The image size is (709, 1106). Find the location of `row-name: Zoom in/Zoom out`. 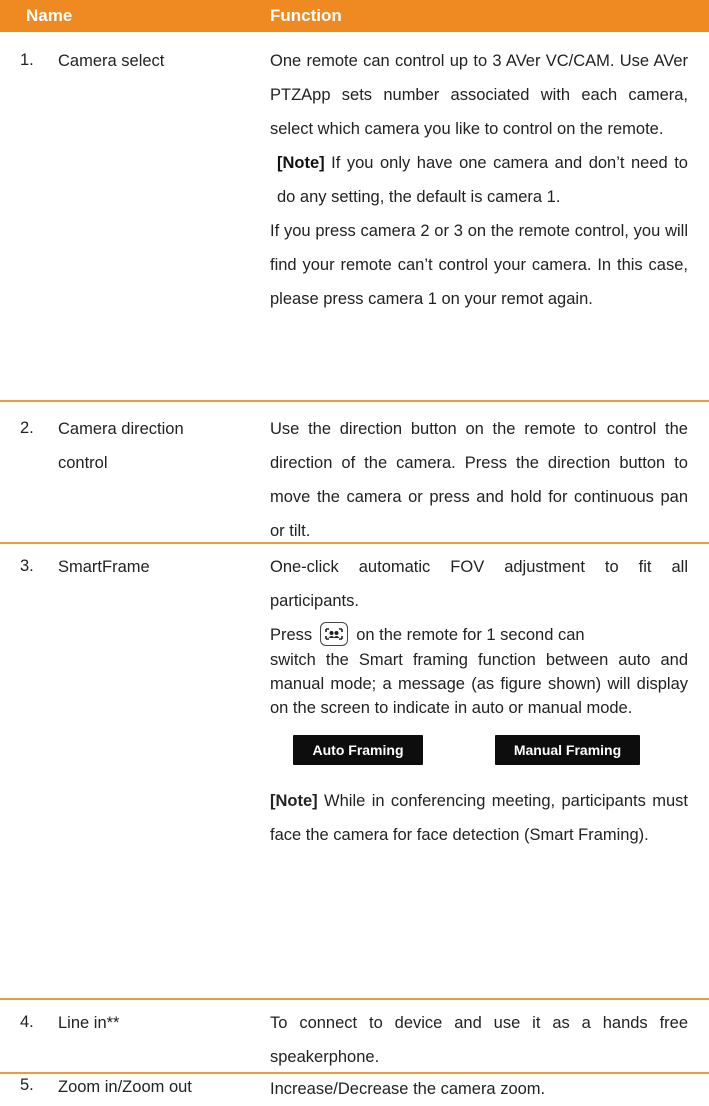

row-name: Zoom in/Zoom out is located at coordinates (125, 1087).